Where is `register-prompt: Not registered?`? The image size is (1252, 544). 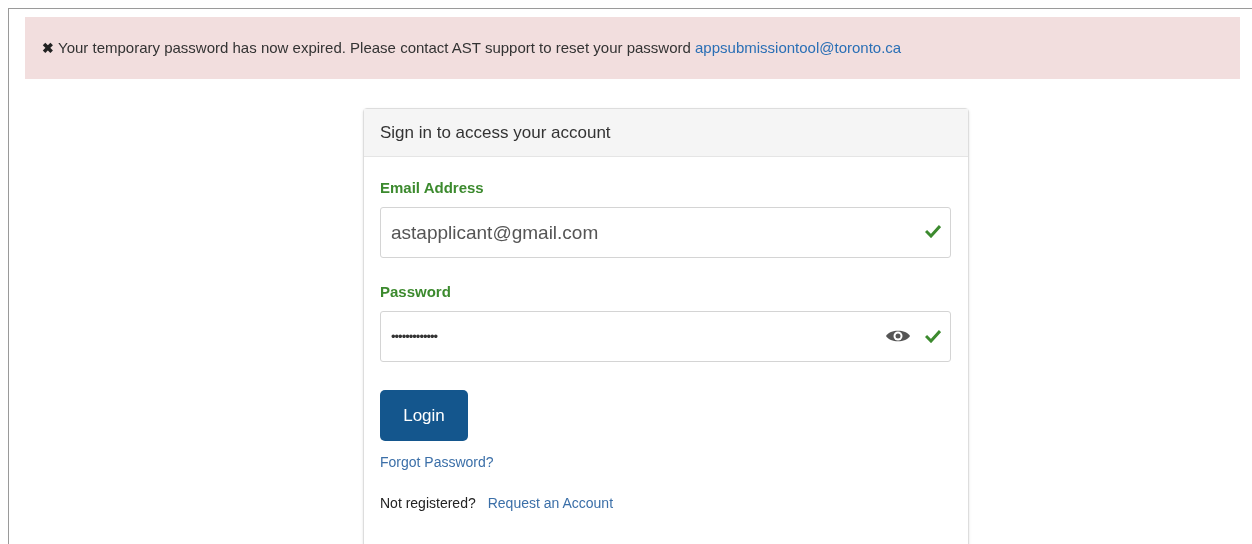
register-prompt: Not registered? is located at coordinates (428, 503).